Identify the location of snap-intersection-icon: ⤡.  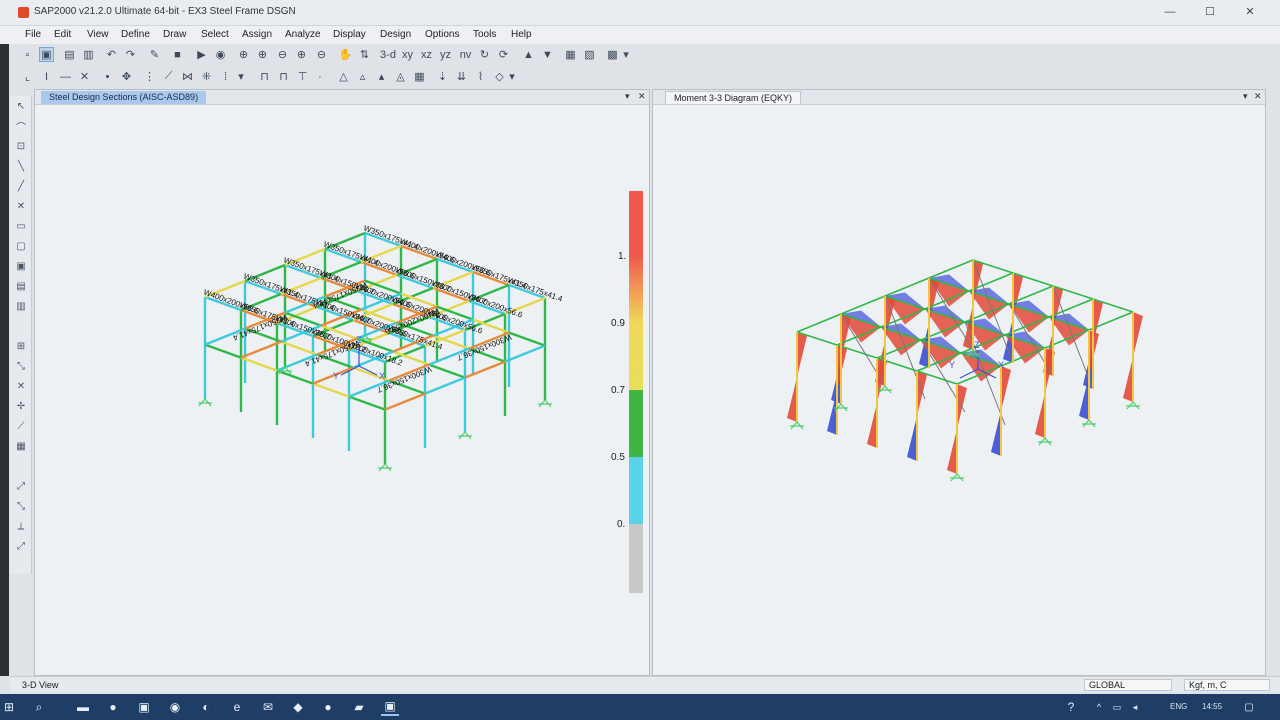
(21, 506).